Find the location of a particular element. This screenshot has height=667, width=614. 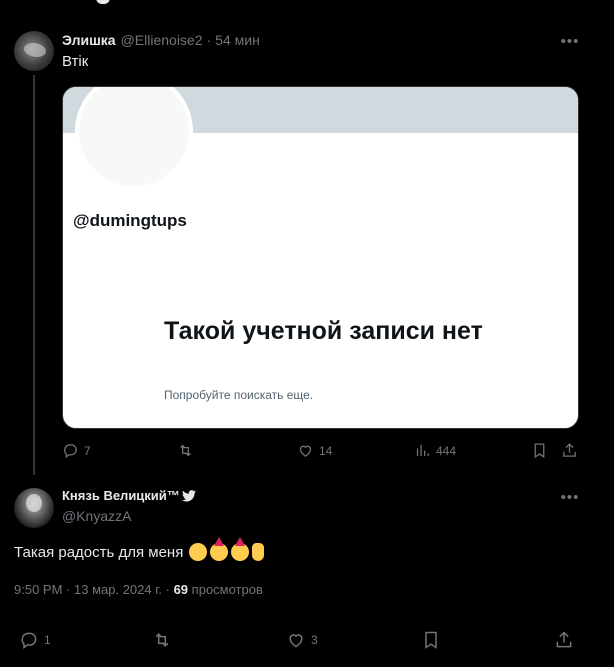

author-name-row: Князь Велицкий™ is located at coordinates (129, 495).